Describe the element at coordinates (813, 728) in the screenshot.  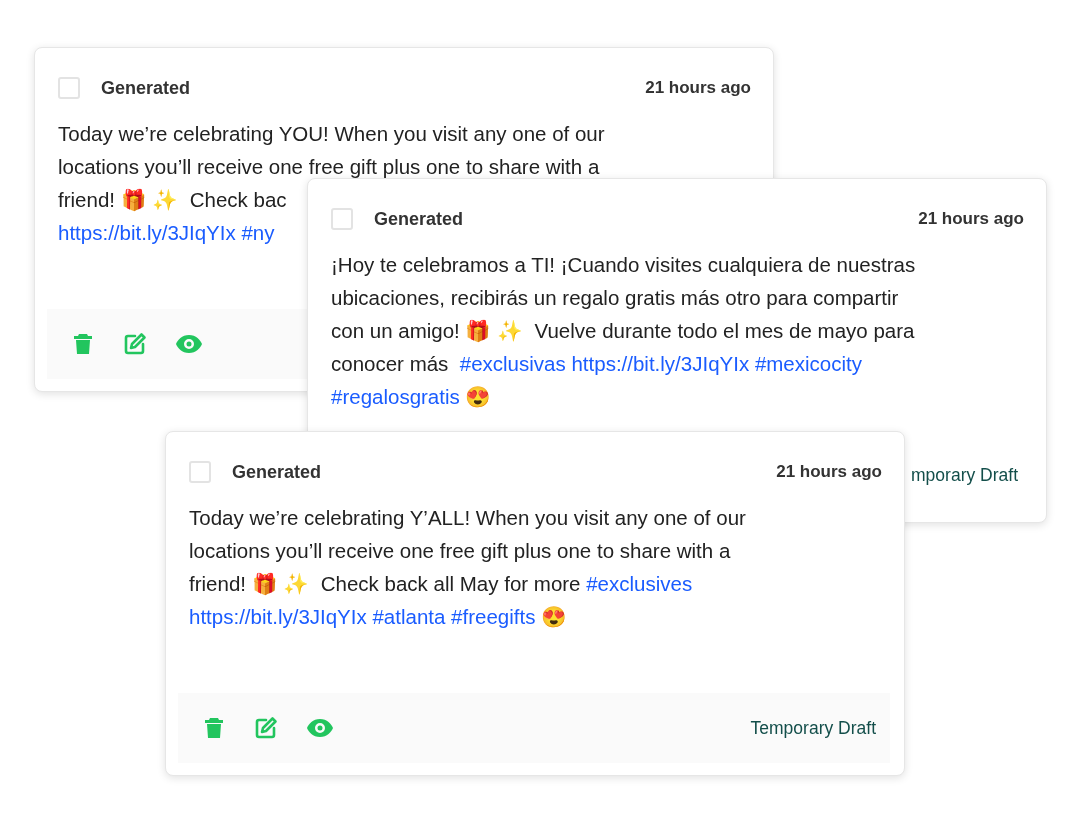
I see `draft-status: Temporary Draft` at that location.